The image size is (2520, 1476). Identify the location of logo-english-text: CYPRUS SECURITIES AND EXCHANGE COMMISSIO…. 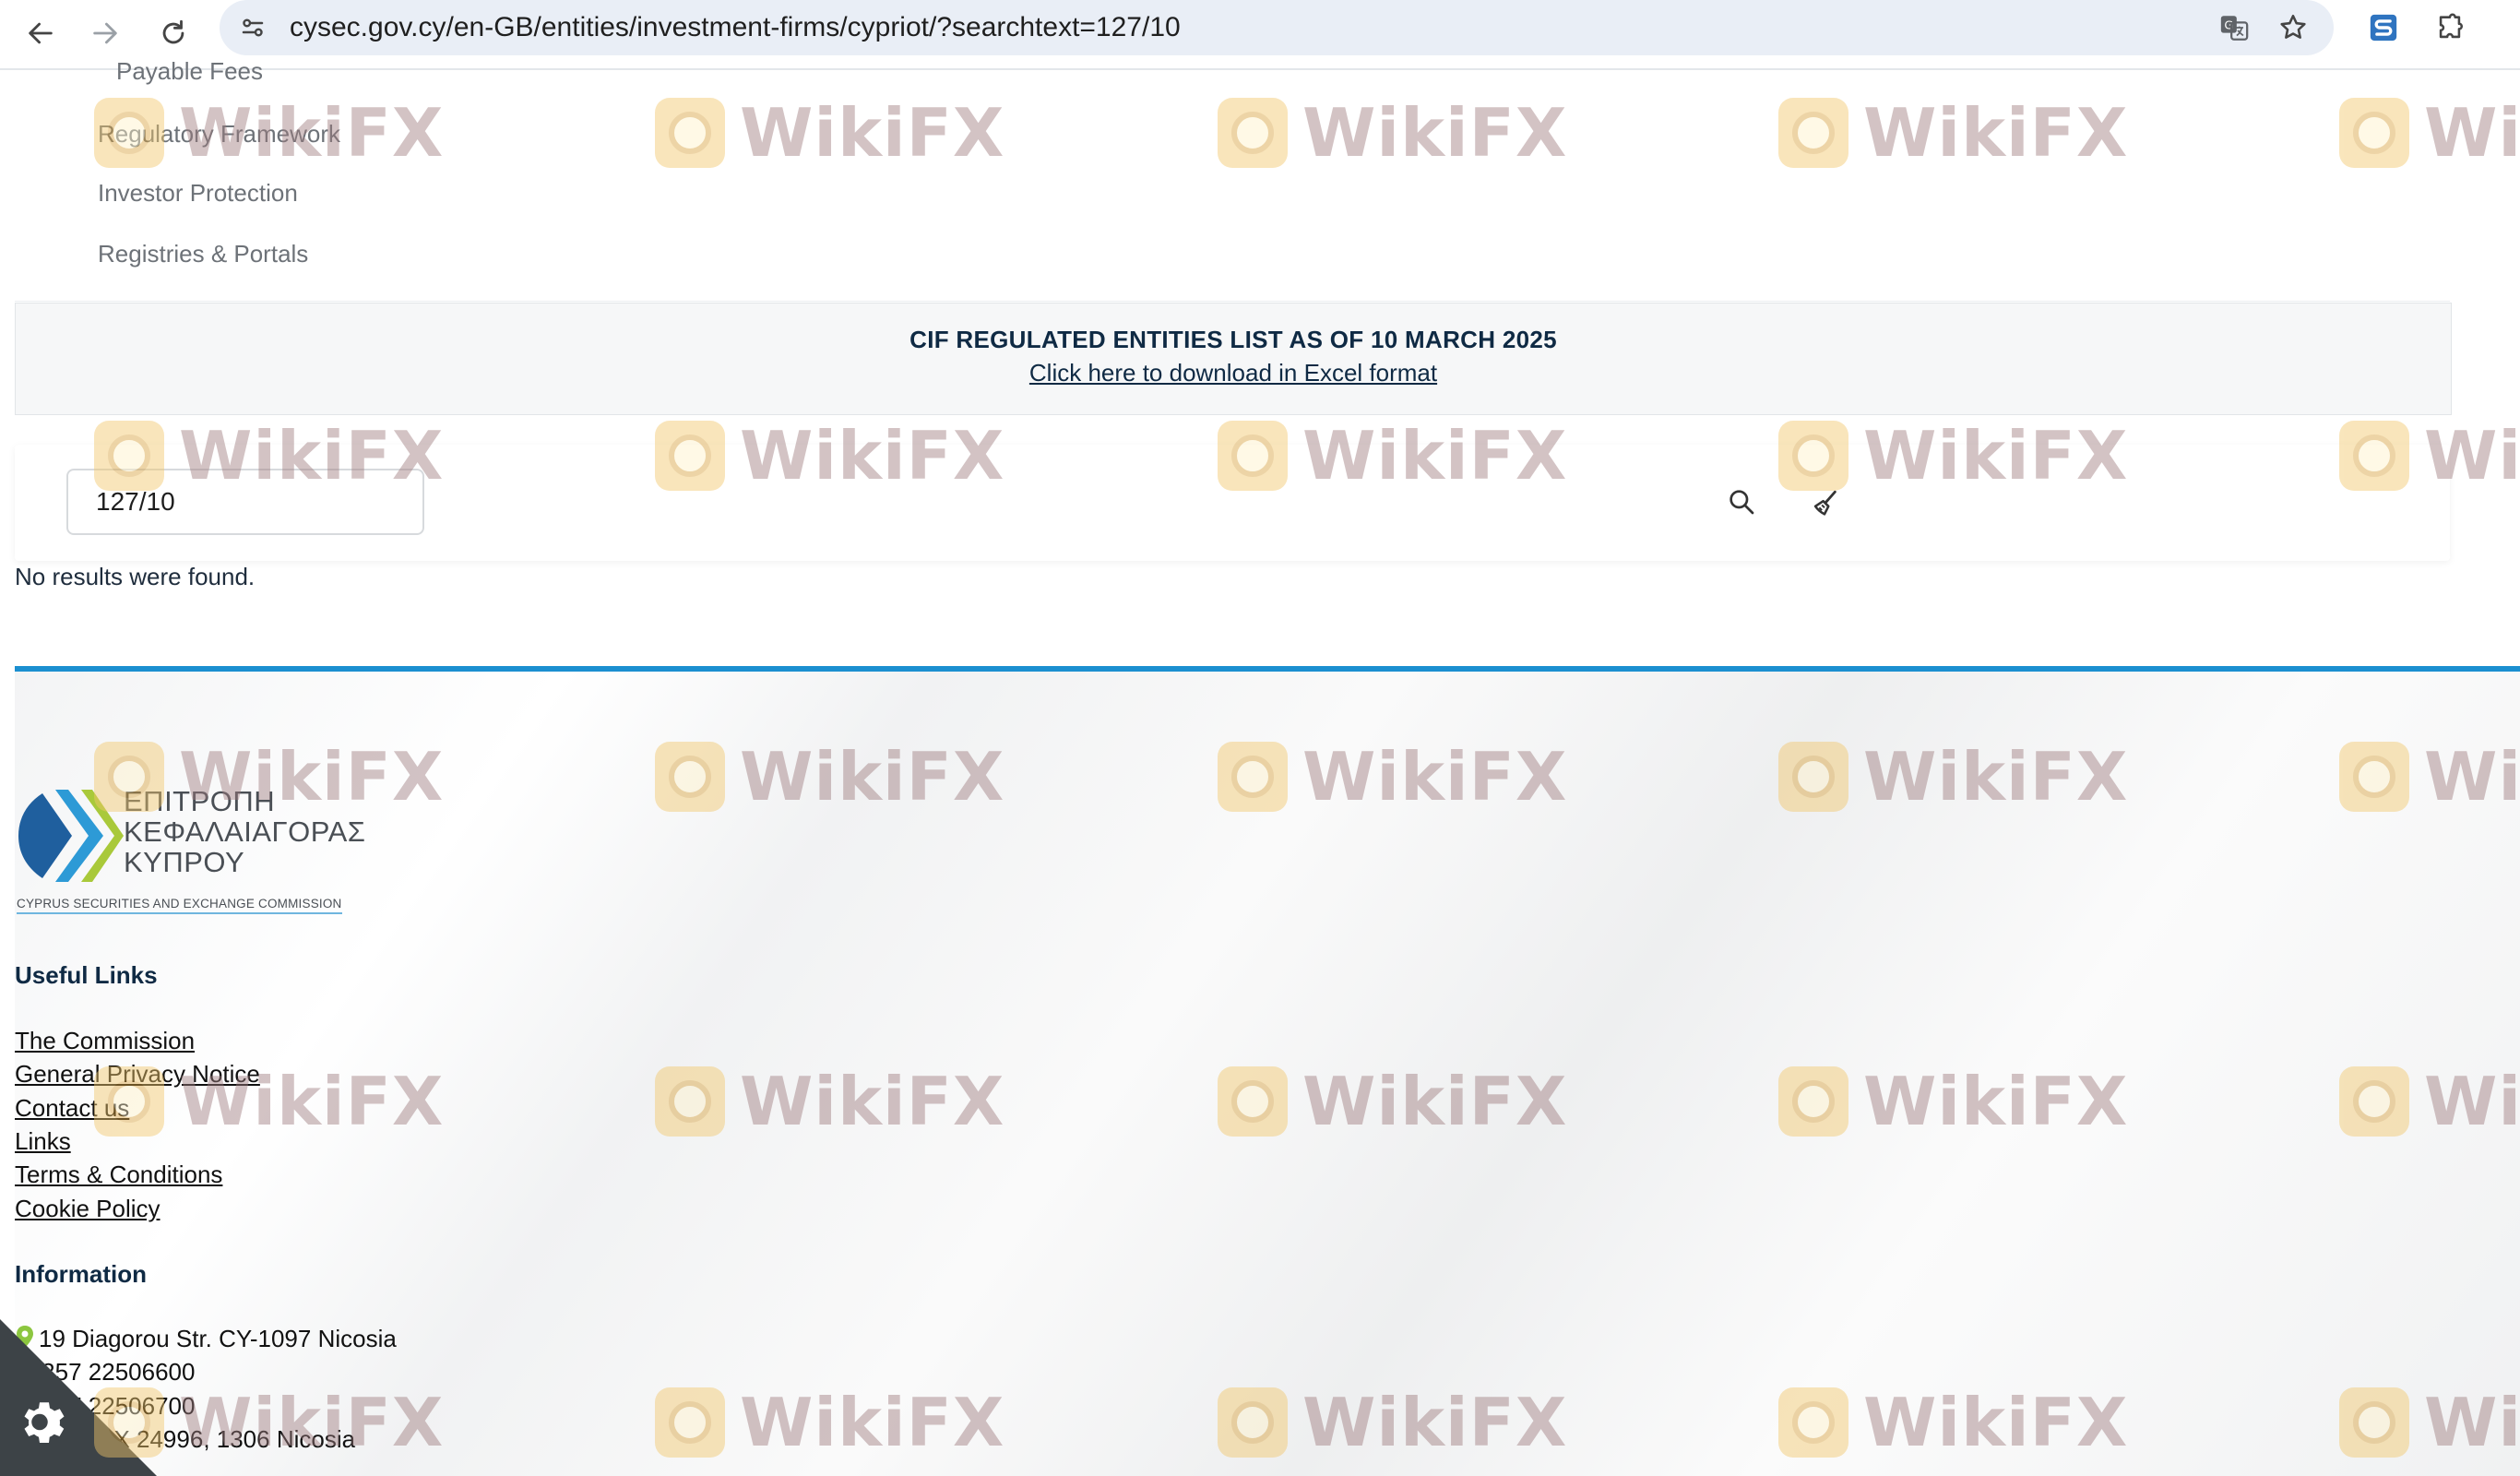
(179, 905).